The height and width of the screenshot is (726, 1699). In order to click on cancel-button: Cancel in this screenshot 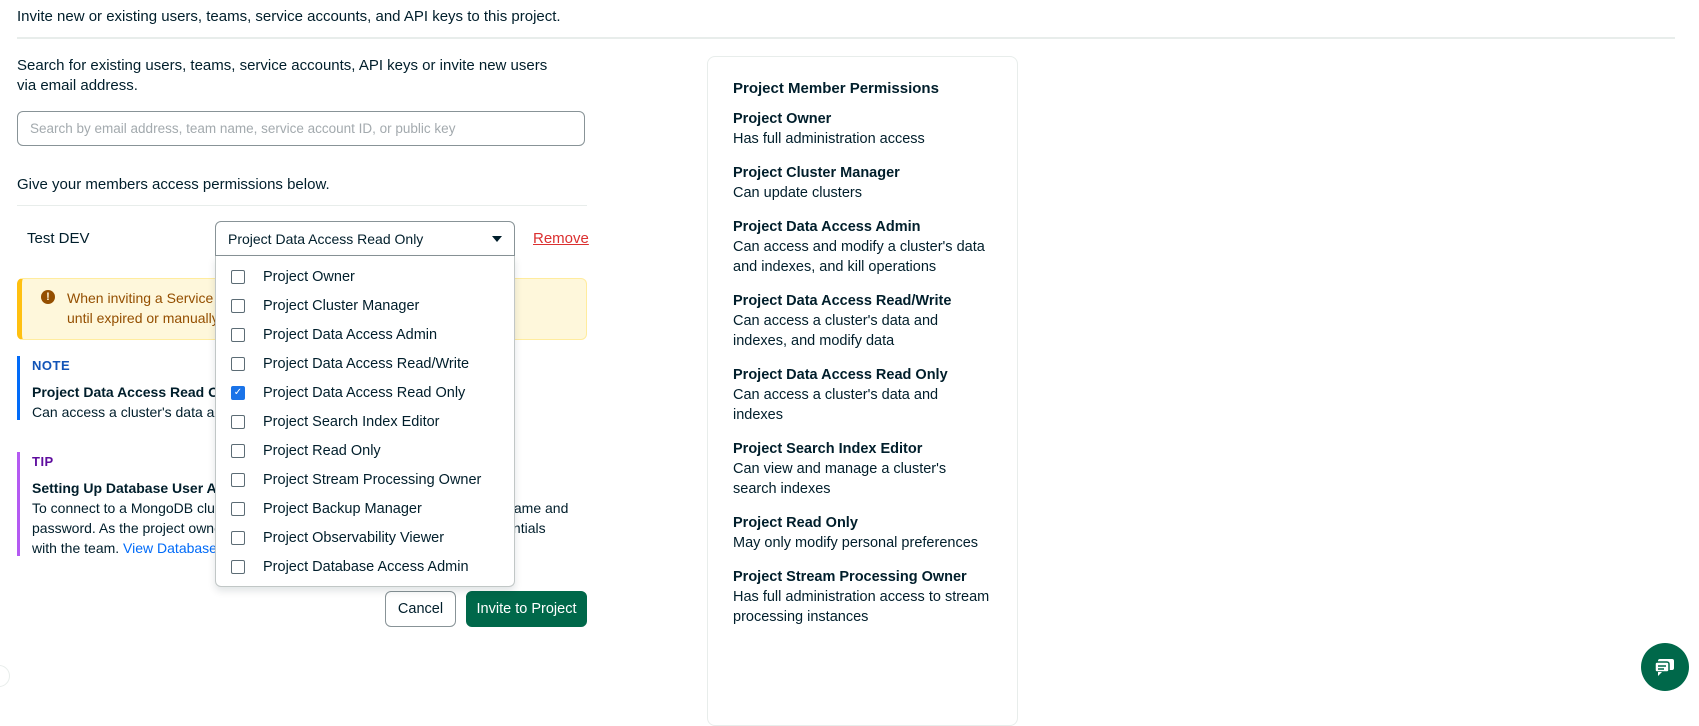, I will do `click(420, 609)`.